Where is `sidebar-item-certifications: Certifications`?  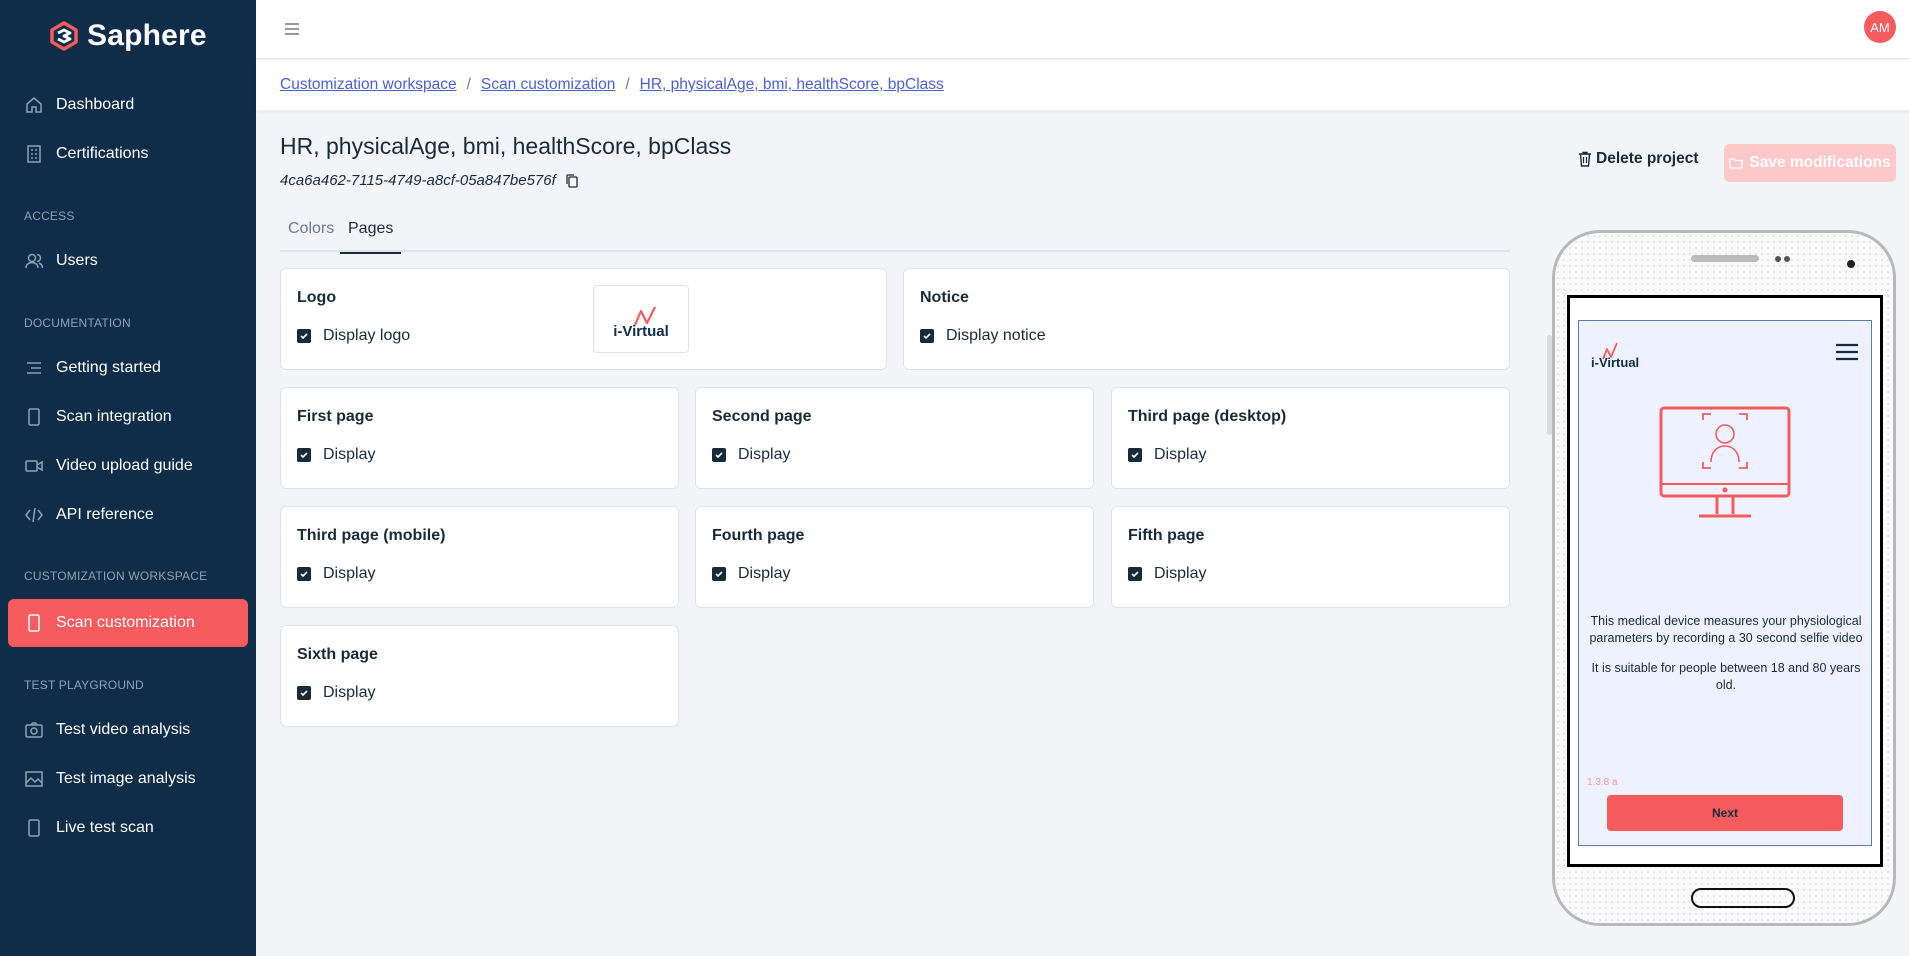
sidebar-item-certifications: Certifications is located at coordinates (128, 154).